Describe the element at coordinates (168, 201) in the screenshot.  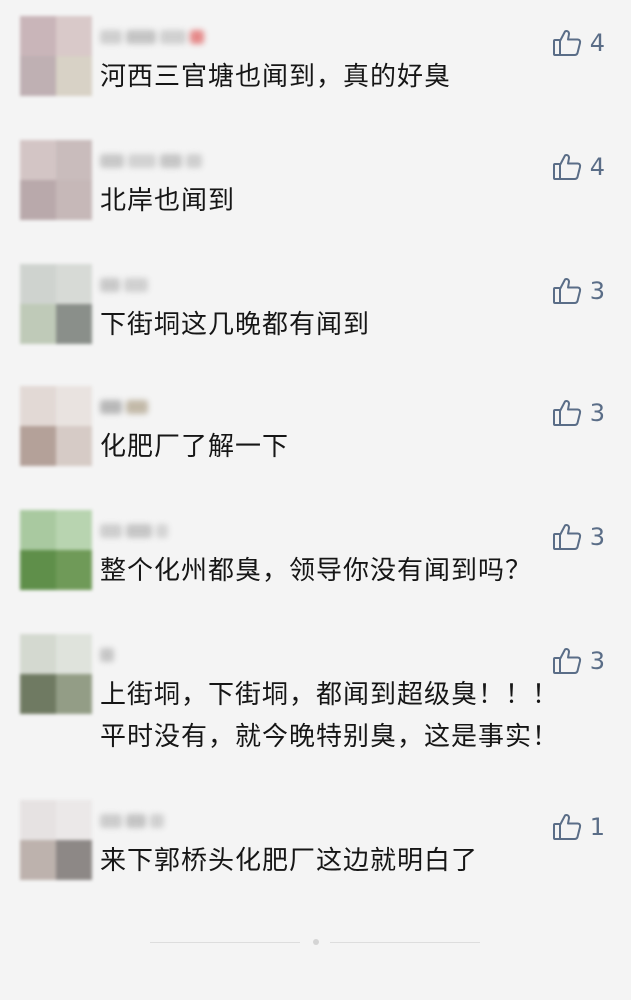
I see `comment-line: 北岸也闻到` at that location.